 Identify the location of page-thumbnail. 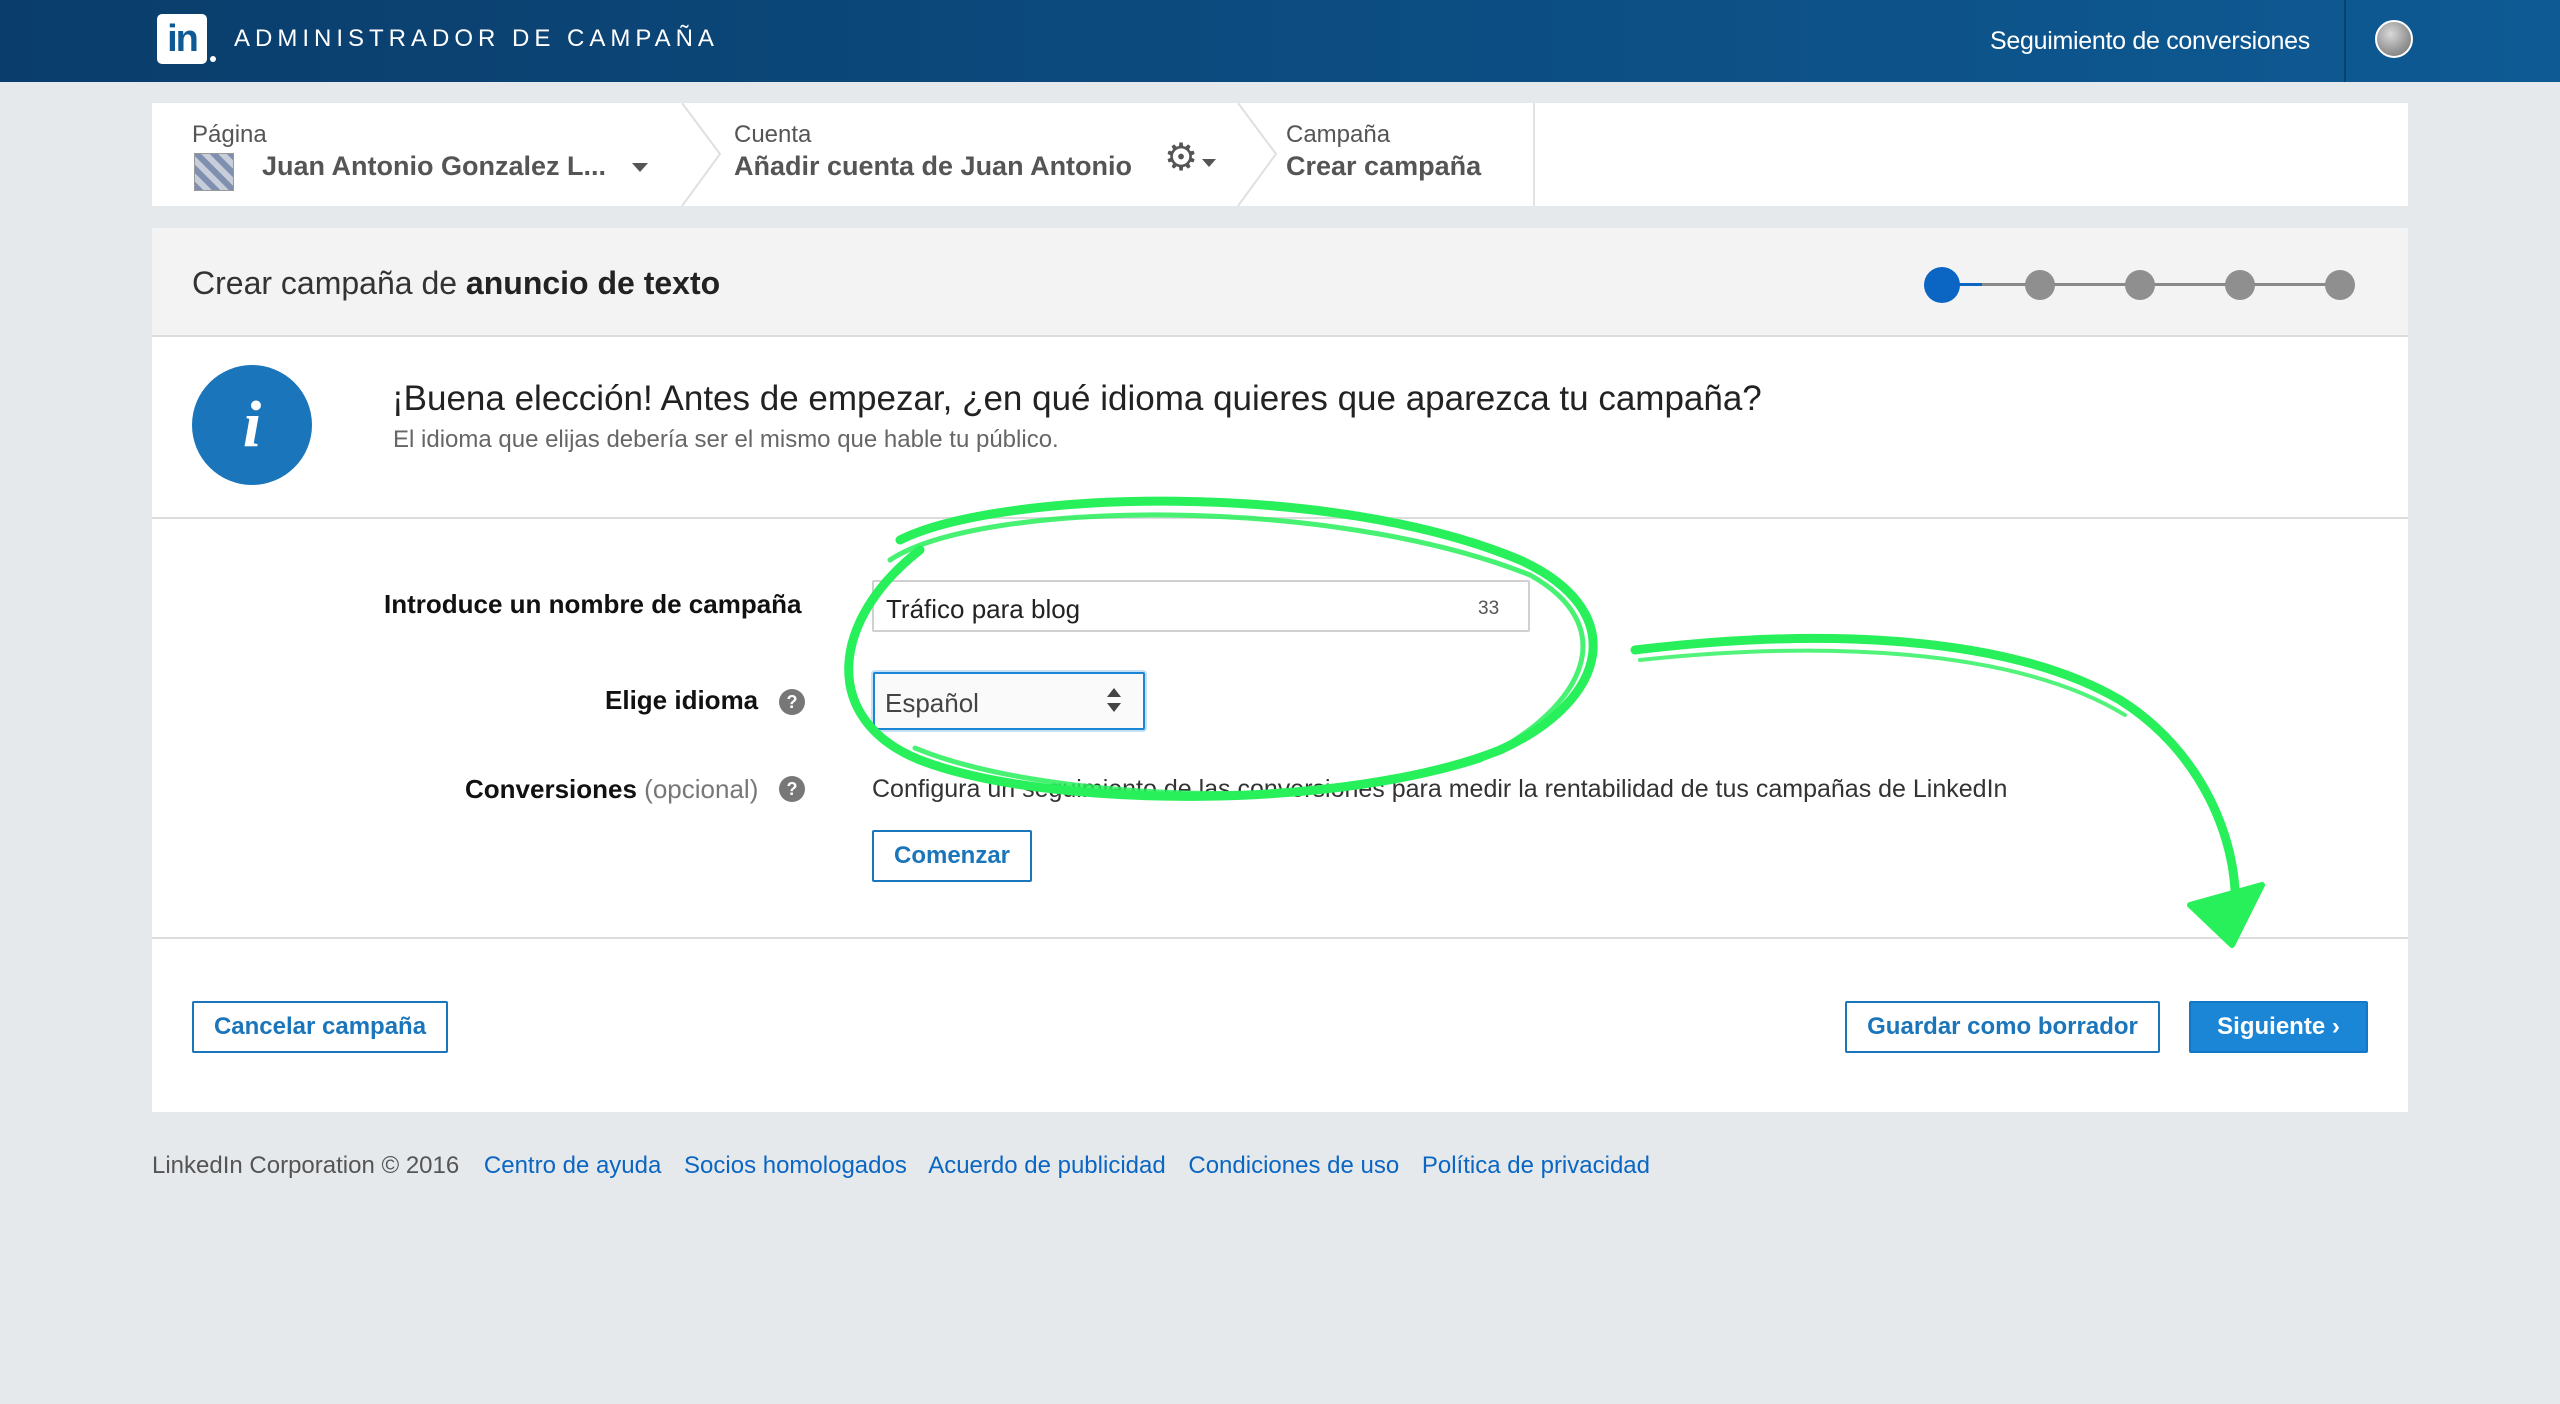
(214, 172).